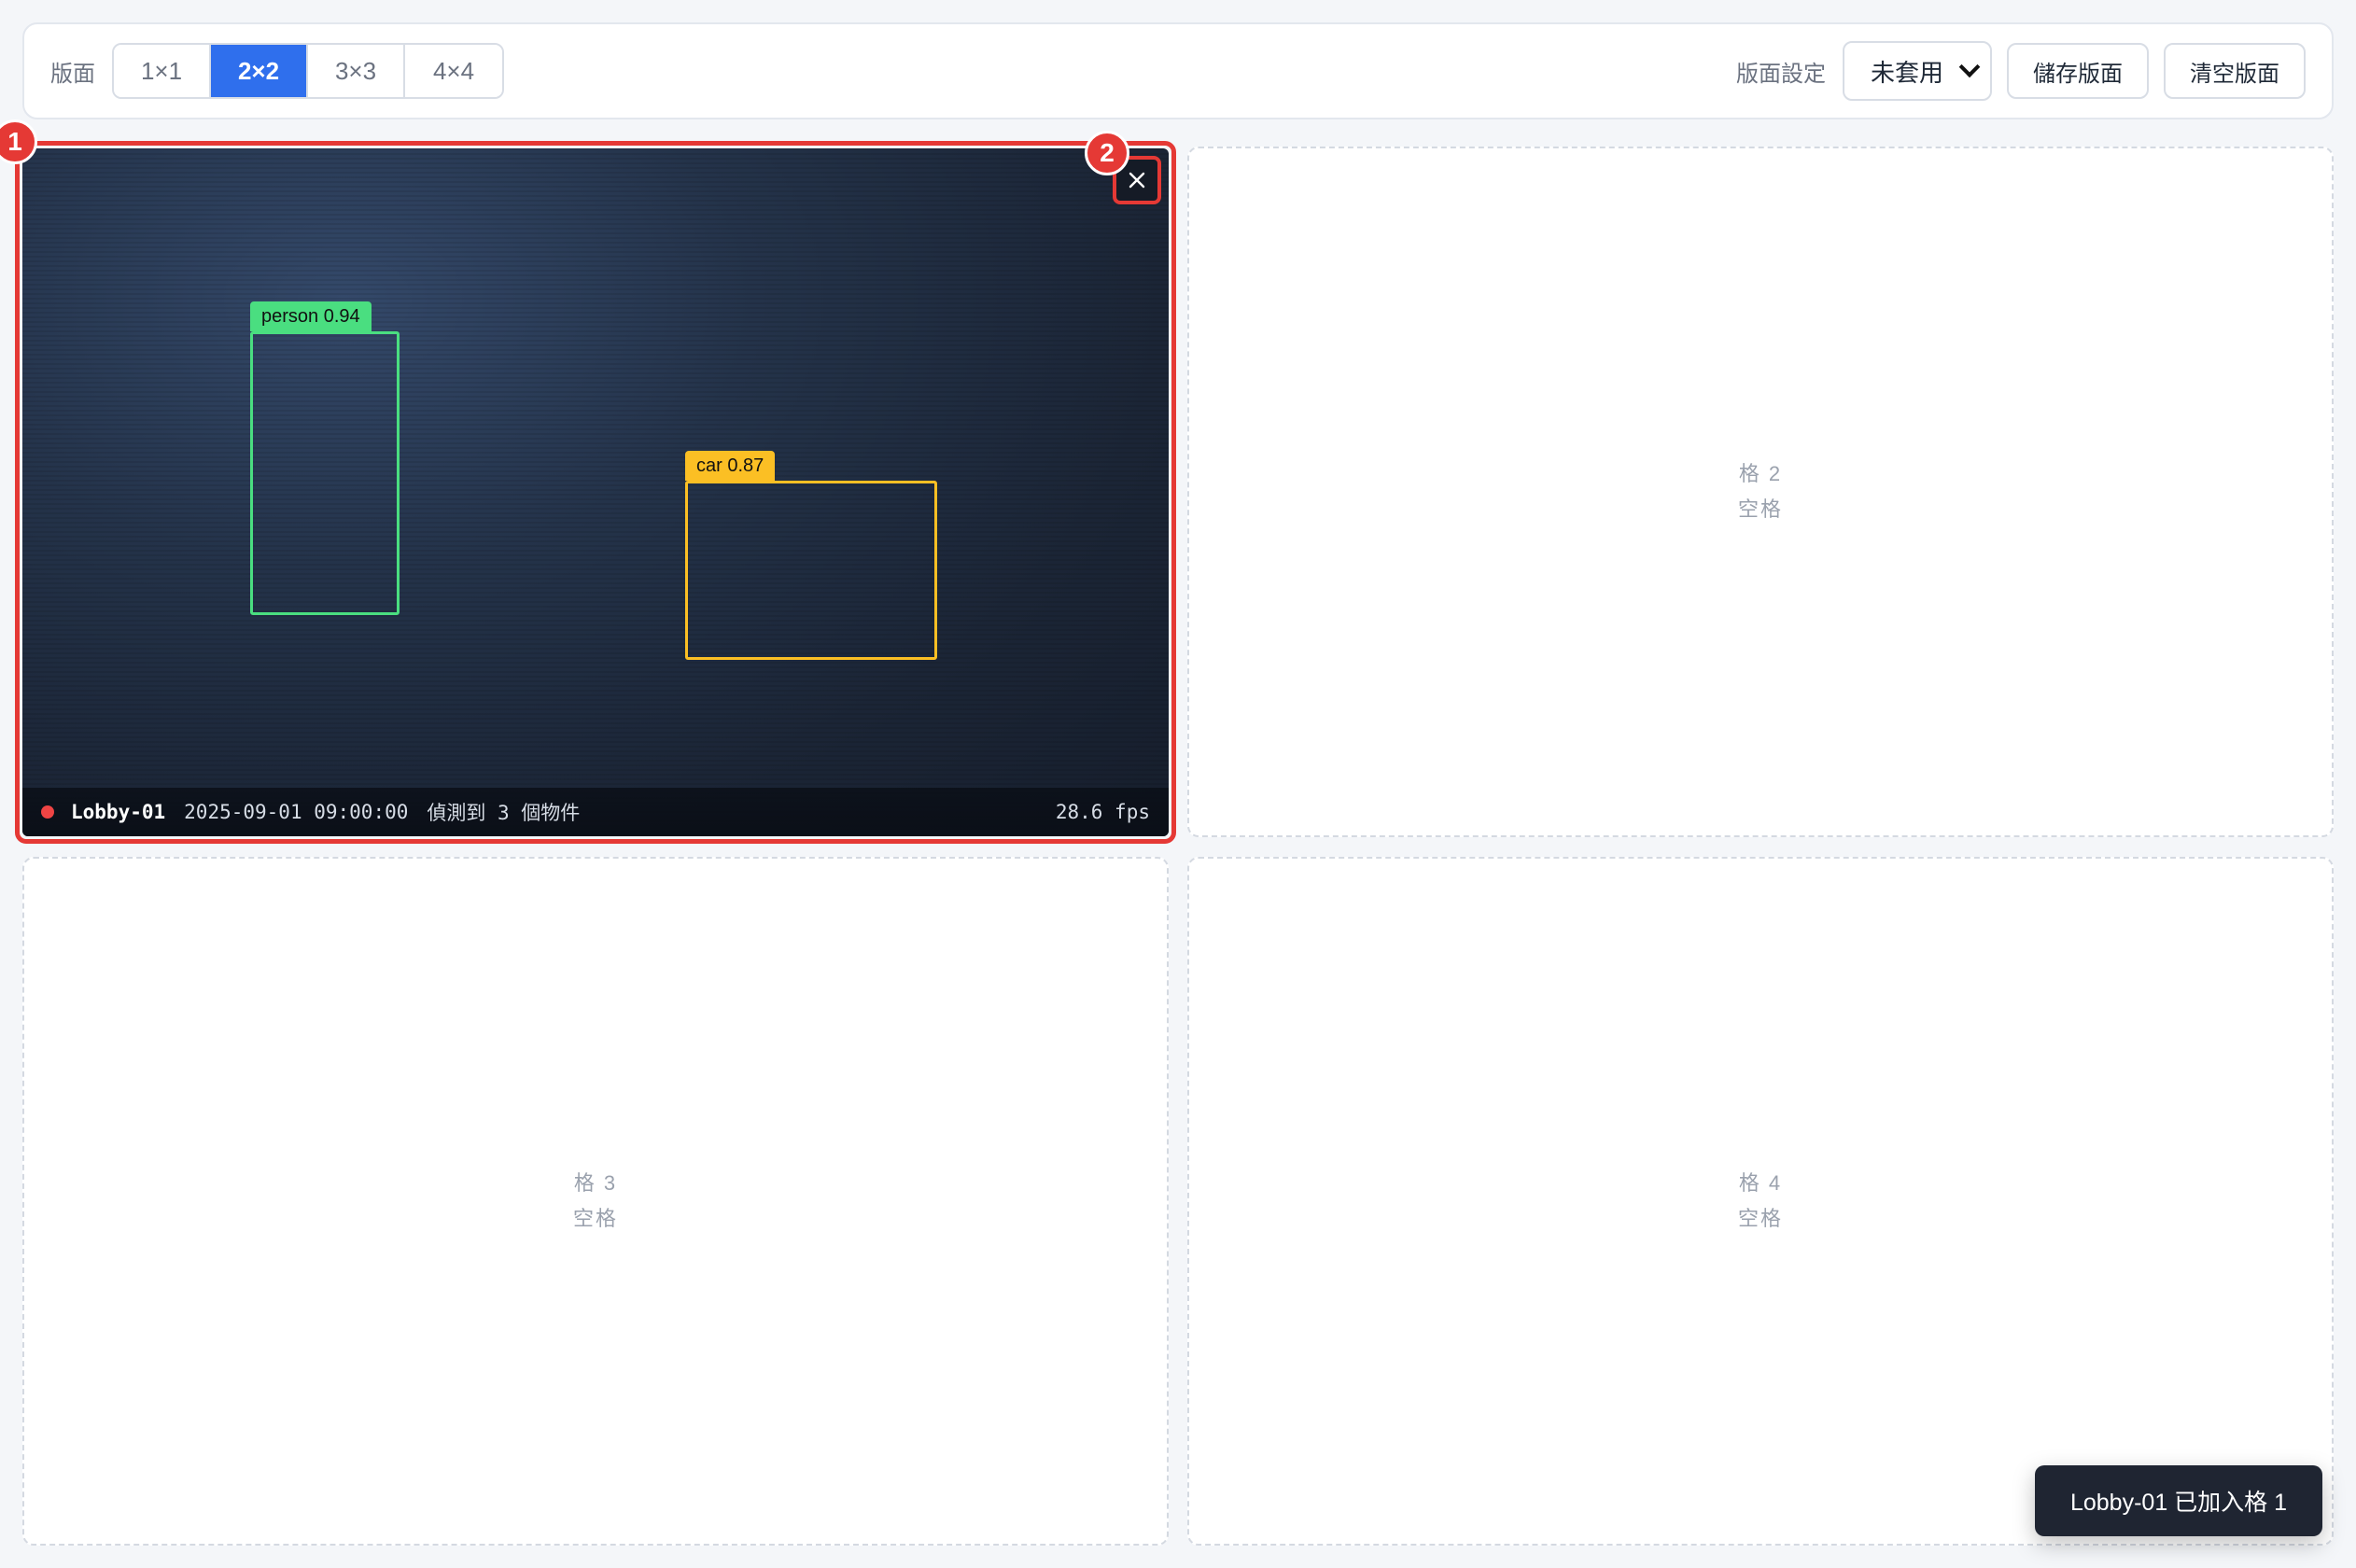  I want to click on preset-select: 未套用, so click(1918, 71).